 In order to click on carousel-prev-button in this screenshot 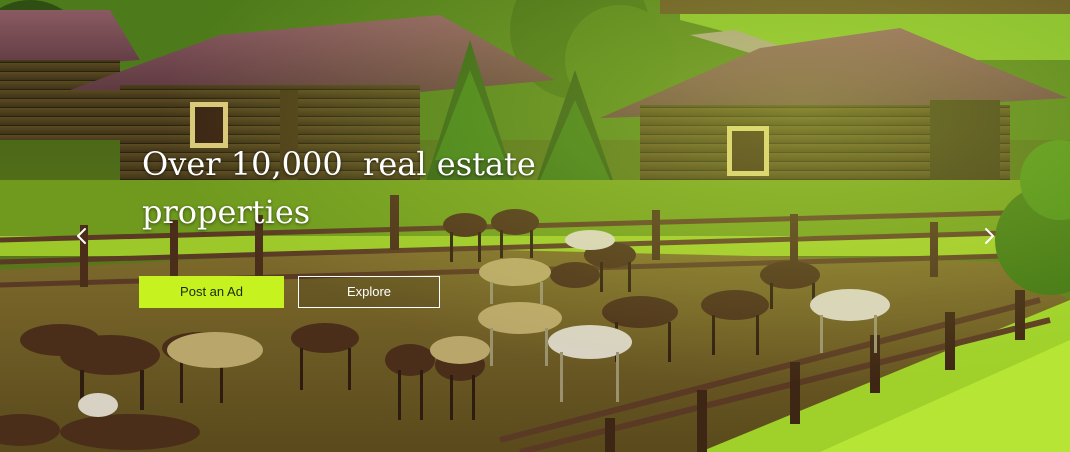, I will do `click(82, 236)`.